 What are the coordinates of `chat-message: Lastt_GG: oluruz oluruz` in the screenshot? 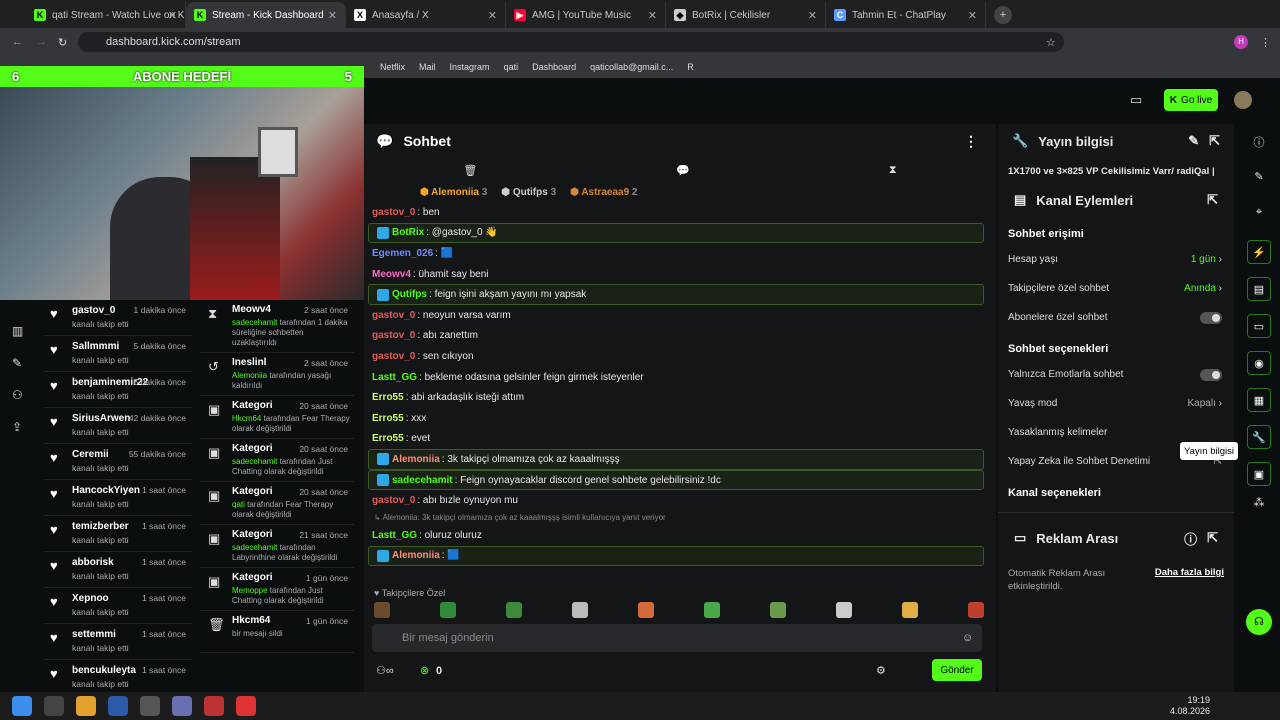 It's located at (680, 535).